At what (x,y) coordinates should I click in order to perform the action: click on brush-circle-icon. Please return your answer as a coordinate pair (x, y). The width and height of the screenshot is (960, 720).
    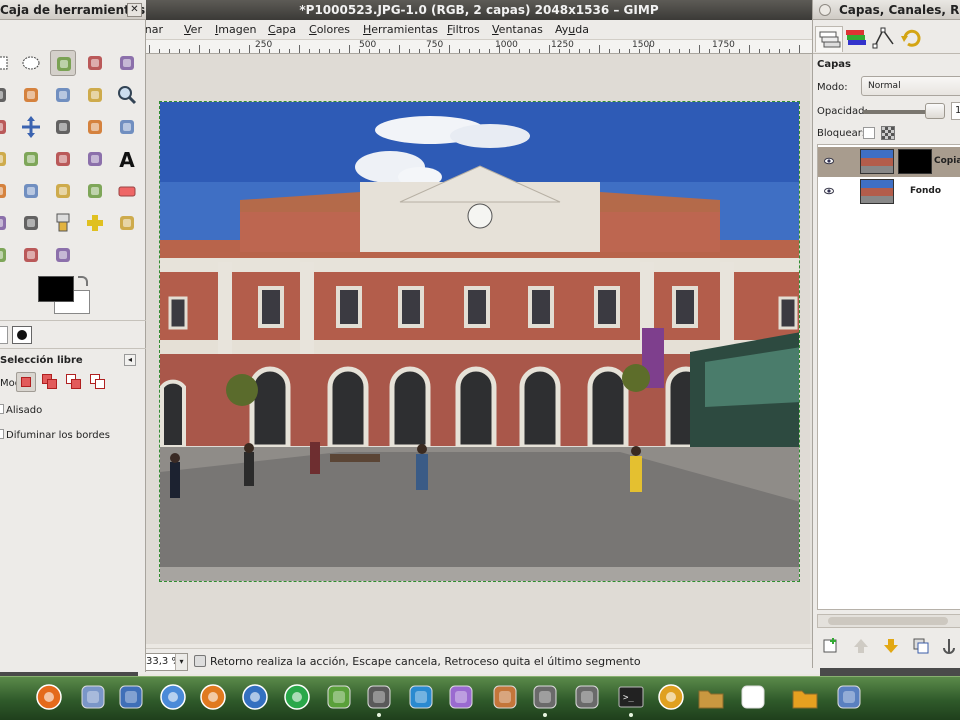
    Looking at the image, I should click on (22, 335).